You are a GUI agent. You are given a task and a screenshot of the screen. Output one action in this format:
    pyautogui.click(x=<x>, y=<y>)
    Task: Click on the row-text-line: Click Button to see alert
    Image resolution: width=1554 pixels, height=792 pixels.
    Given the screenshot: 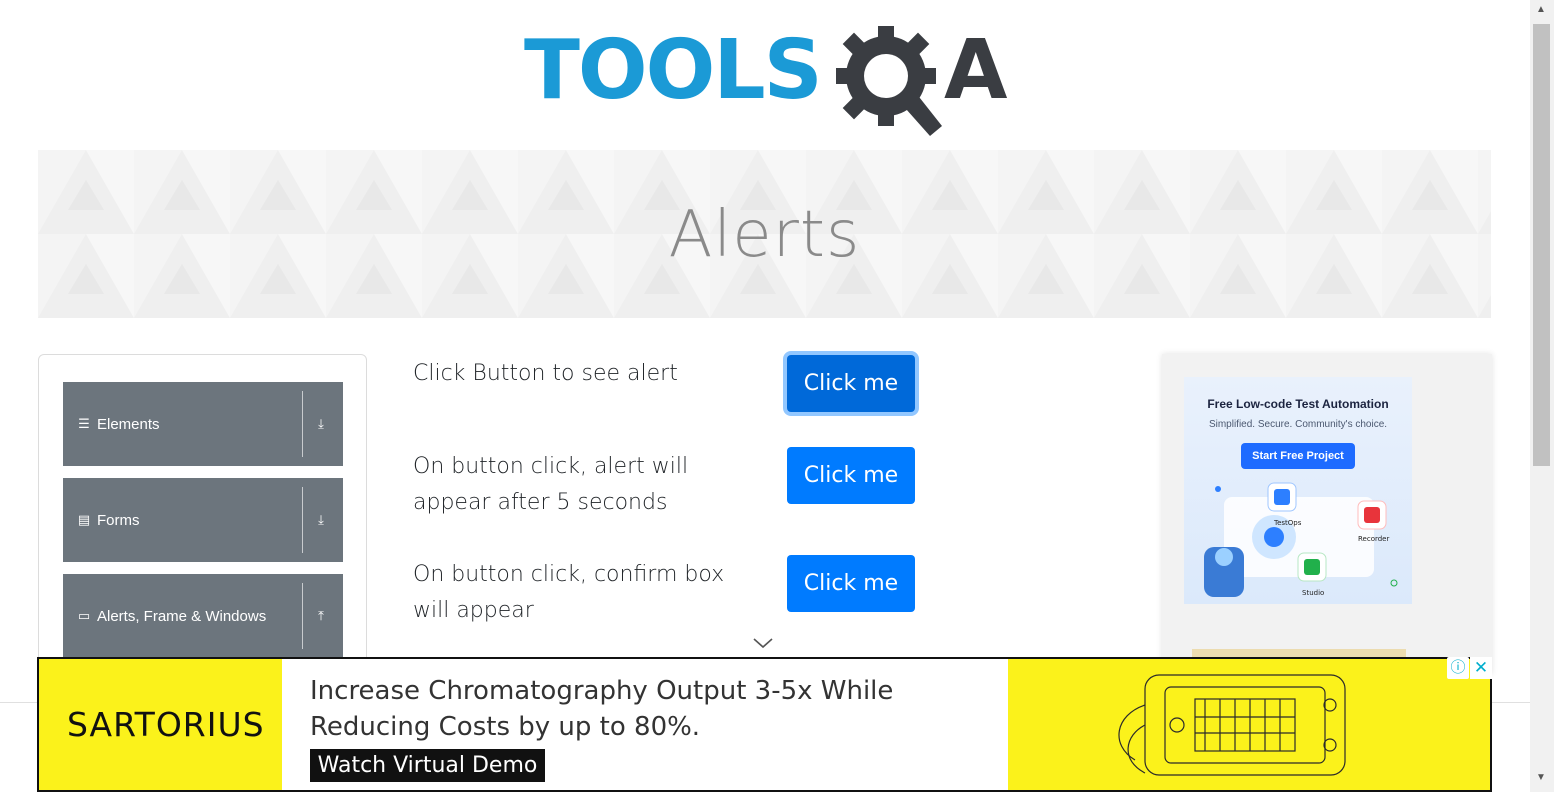 What is the action you would take?
    pyautogui.click(x=545, y=373)
    